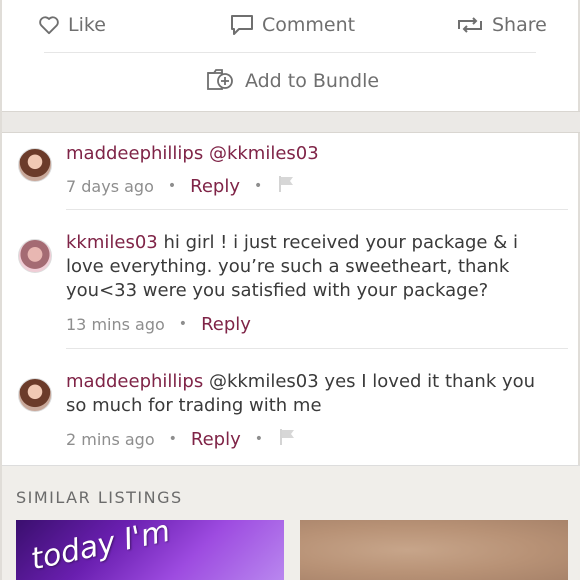  I want to click on like-button: Like, so click(72, 25).